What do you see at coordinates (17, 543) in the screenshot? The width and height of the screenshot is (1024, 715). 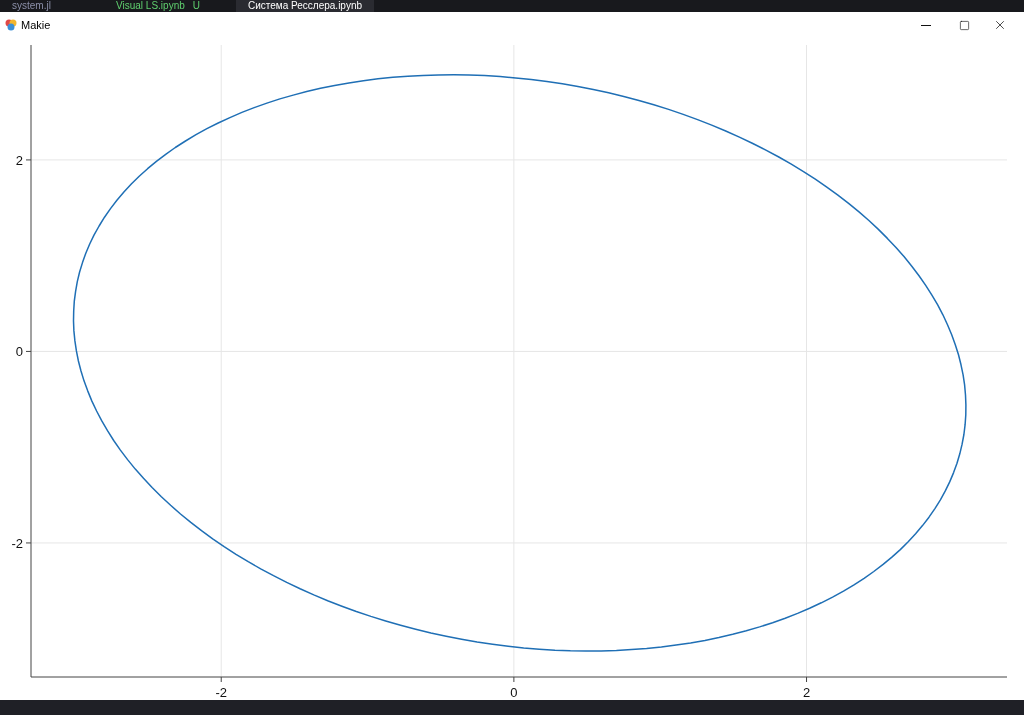 I see `y-tick-label: -2` at bounding box center [17, 543].